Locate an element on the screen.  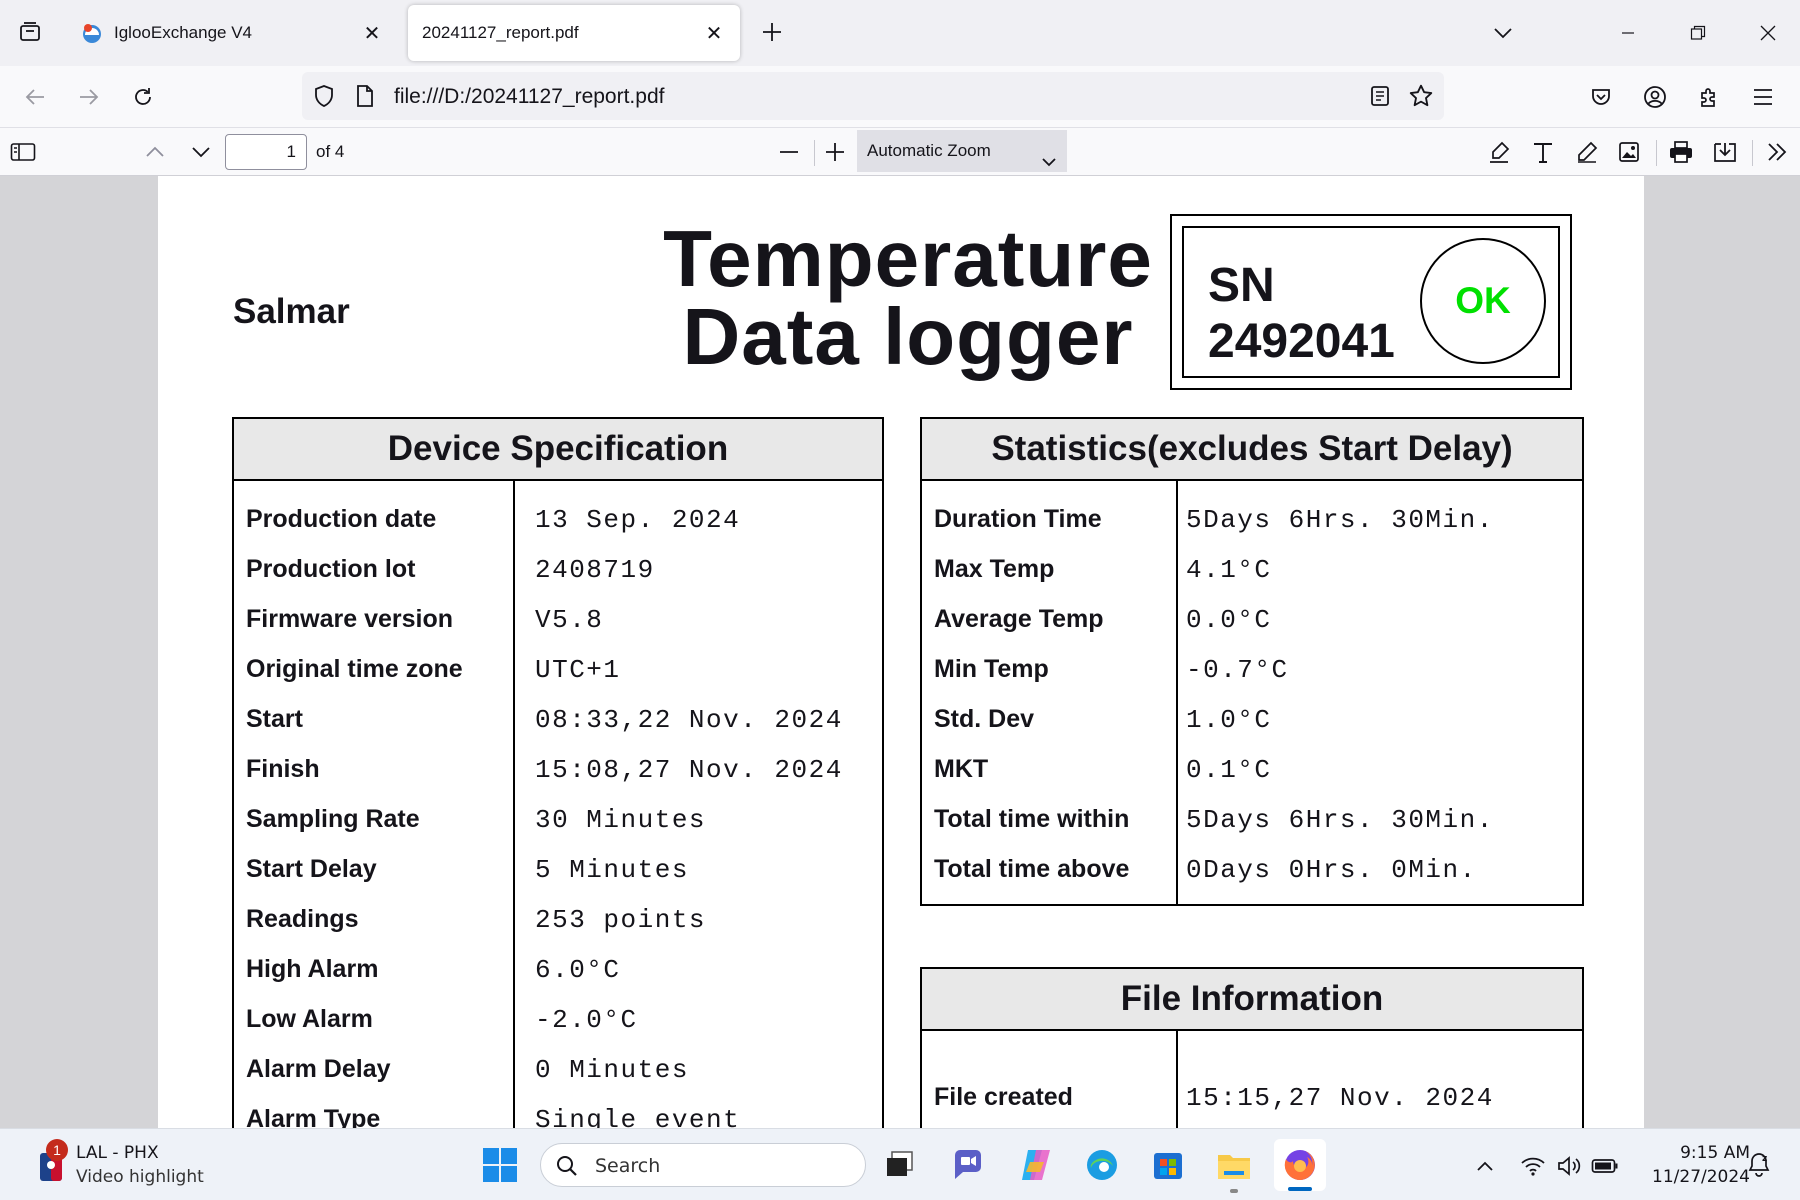
pocket-icon is located at coordinates (1601, 97).